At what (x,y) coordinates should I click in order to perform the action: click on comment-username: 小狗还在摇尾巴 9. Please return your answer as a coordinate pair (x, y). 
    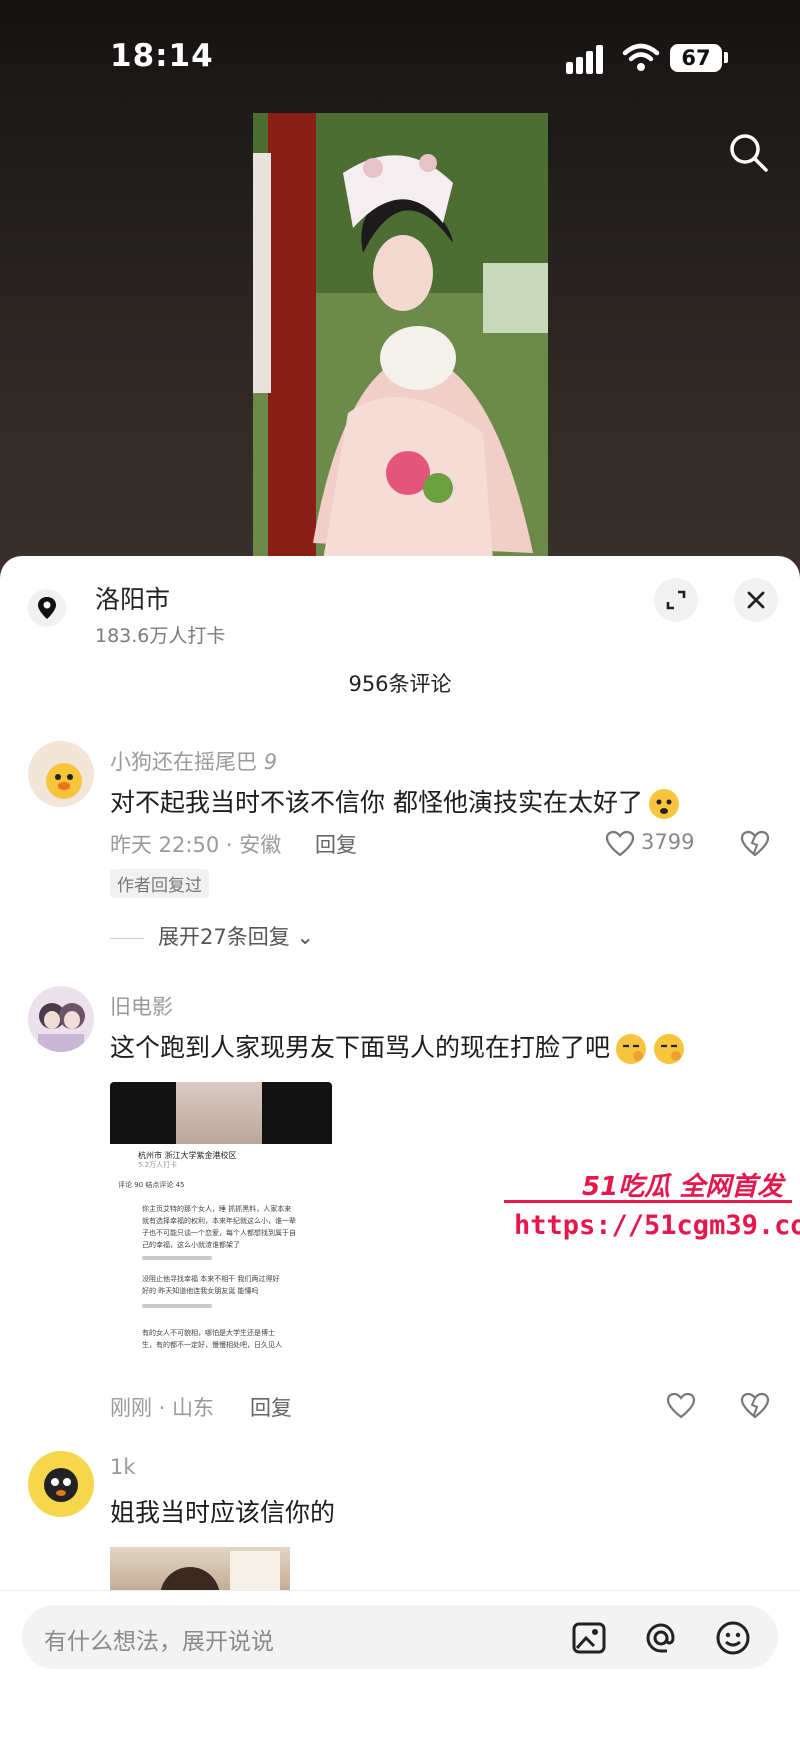
    Looking at the image, I should click on (193, 761).